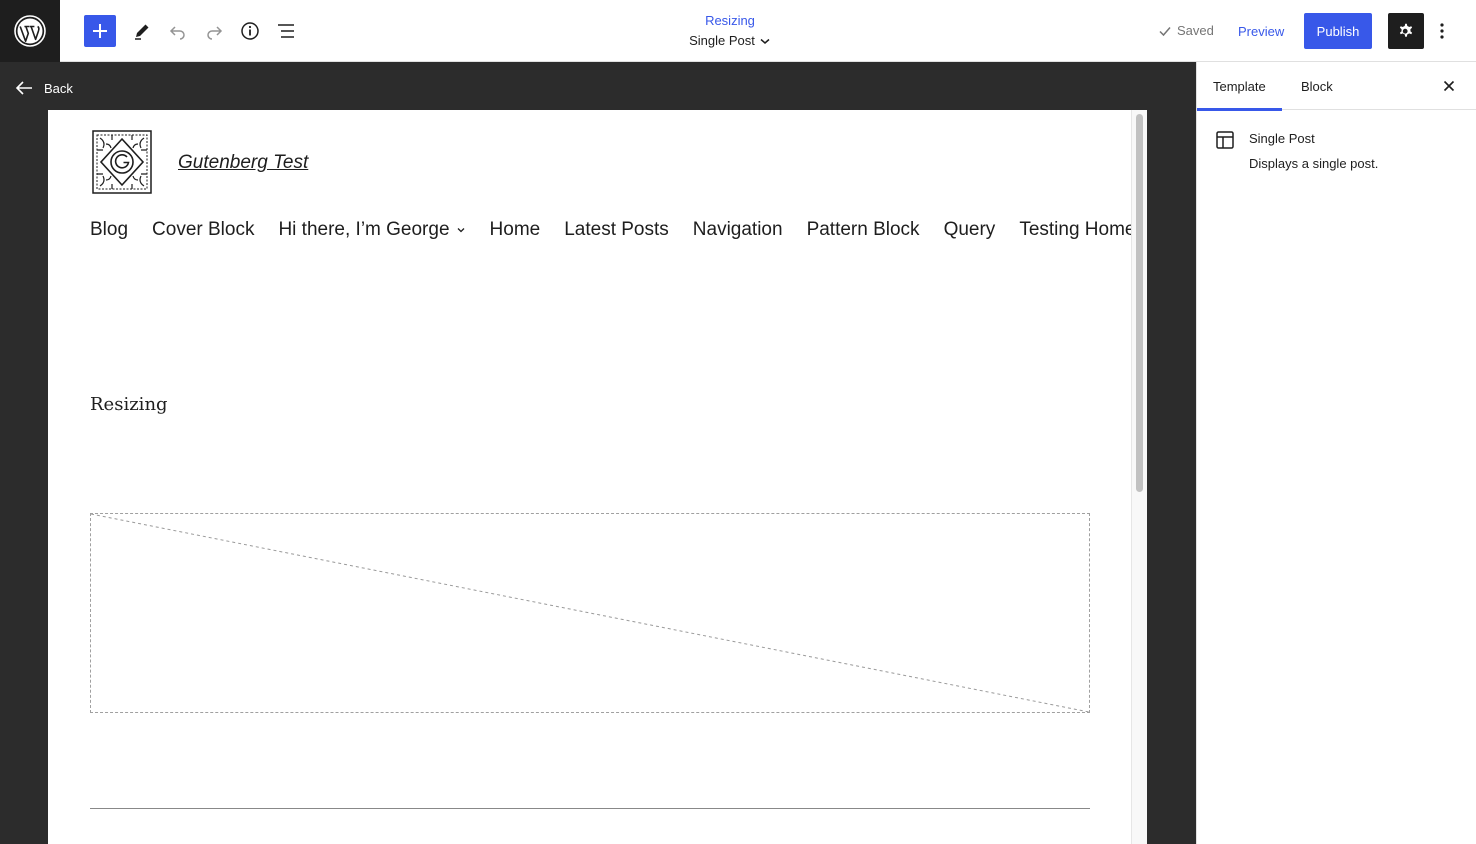 The image size is (1476, 844). I want to click on back-label: Back, so click(58, 88).